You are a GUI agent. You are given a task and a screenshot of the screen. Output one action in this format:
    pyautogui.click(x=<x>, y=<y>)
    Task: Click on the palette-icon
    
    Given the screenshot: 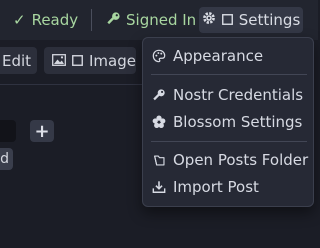 What is the action you would take?
    pyautogui.click(x=159, y=56)
    